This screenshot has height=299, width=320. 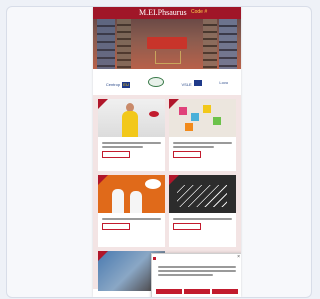 What do you see at coordinates (224, 82) in the screenshot?
I see `partner-logo-4: Lovo` at bounding box center [224, 82].